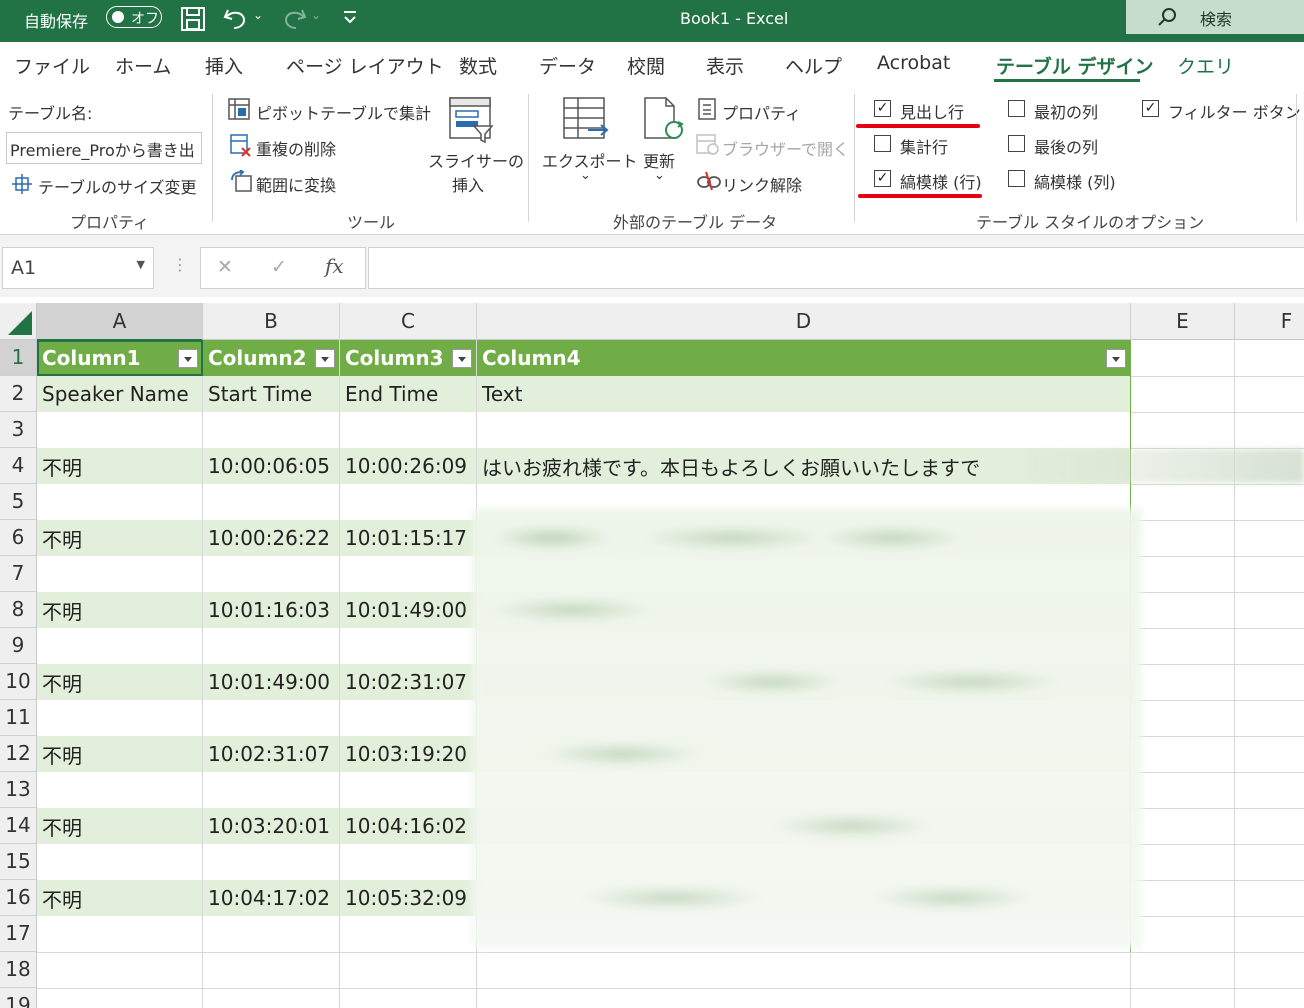 The width and height of the screenshot is (1304, 1008). What do you see at coordinates (836, 268) in the screenshot?
I see `formula-input` at bounding box center [836, 268].